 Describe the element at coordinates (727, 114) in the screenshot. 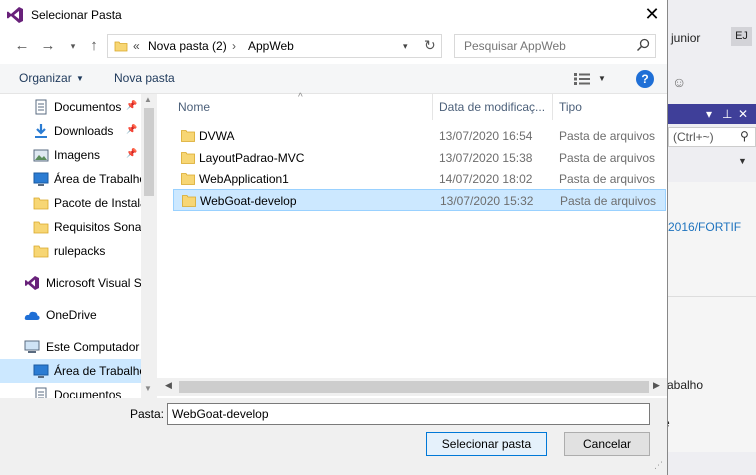

I see `pin-icon: ⊥` at that location.